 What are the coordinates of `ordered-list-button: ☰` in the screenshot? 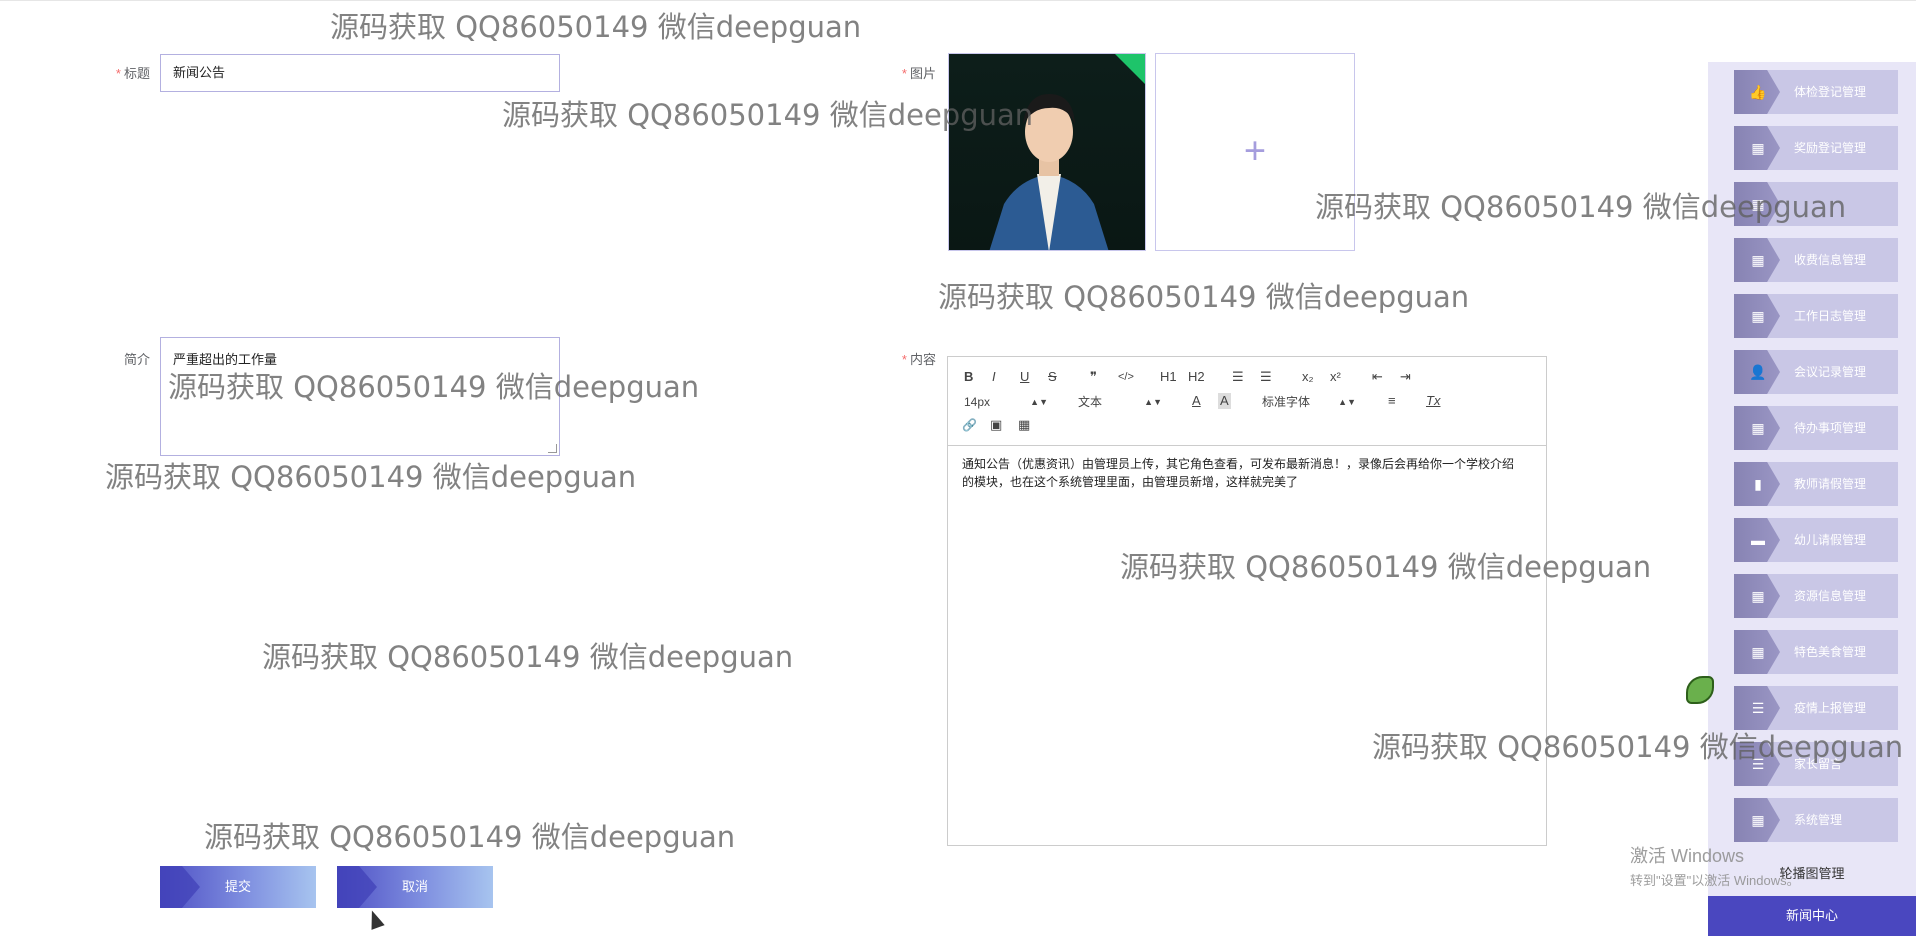 It's located at (1238, 377).